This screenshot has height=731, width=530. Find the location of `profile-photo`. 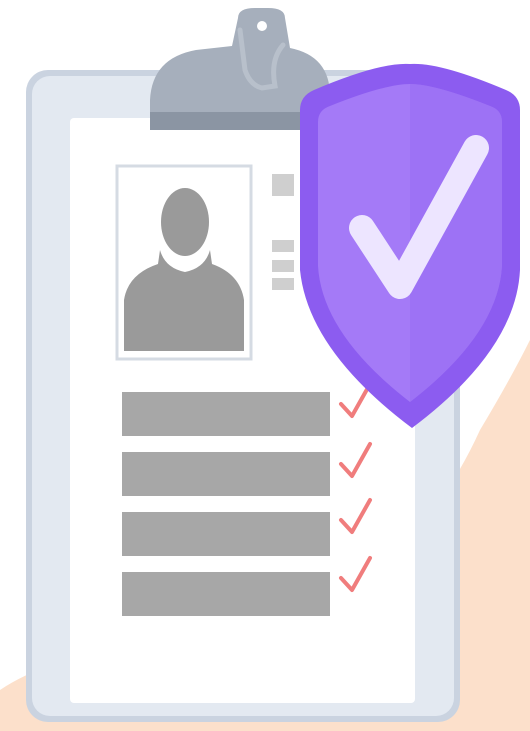

profile-photo is located at coordinates (184, 262).